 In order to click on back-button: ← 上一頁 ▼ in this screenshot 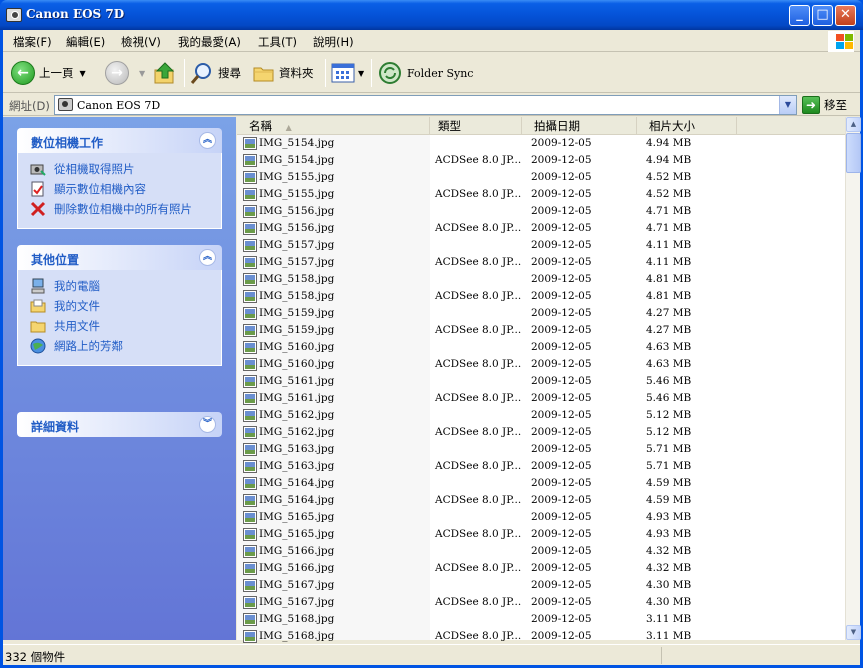, I will do `click(48, 73)`.